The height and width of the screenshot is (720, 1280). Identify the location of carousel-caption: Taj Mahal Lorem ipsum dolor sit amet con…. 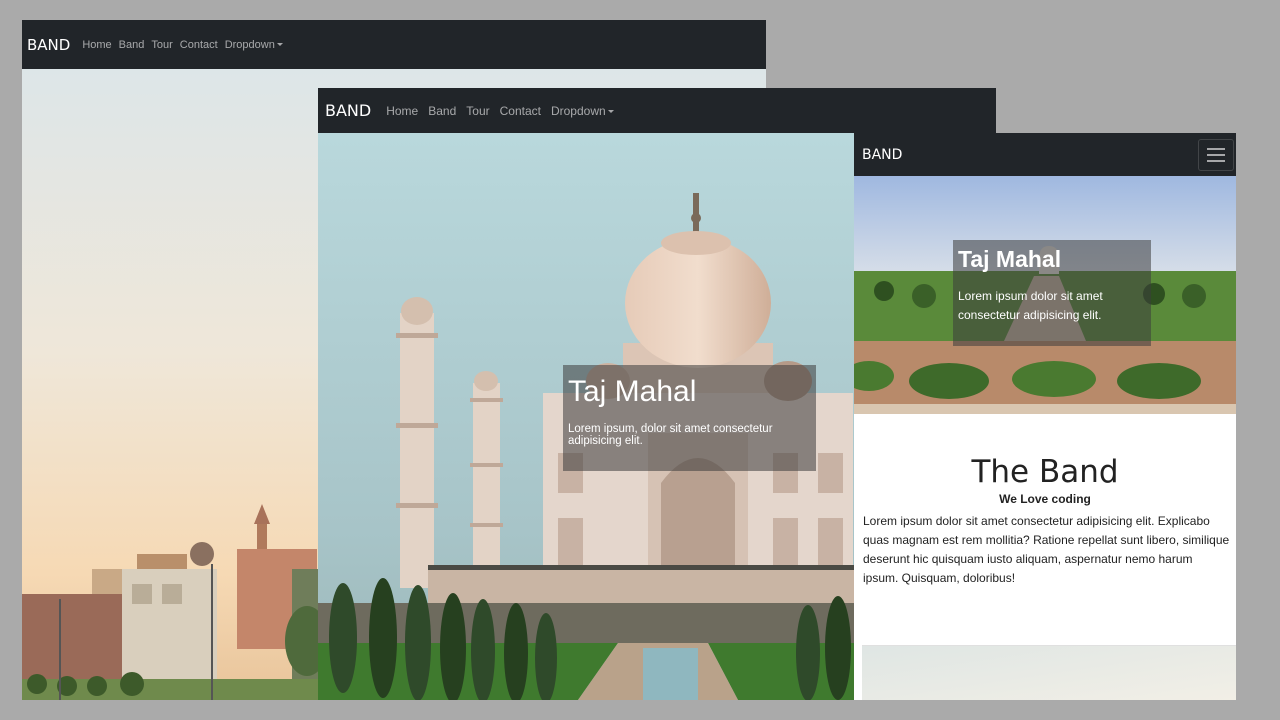
(1052, 293).